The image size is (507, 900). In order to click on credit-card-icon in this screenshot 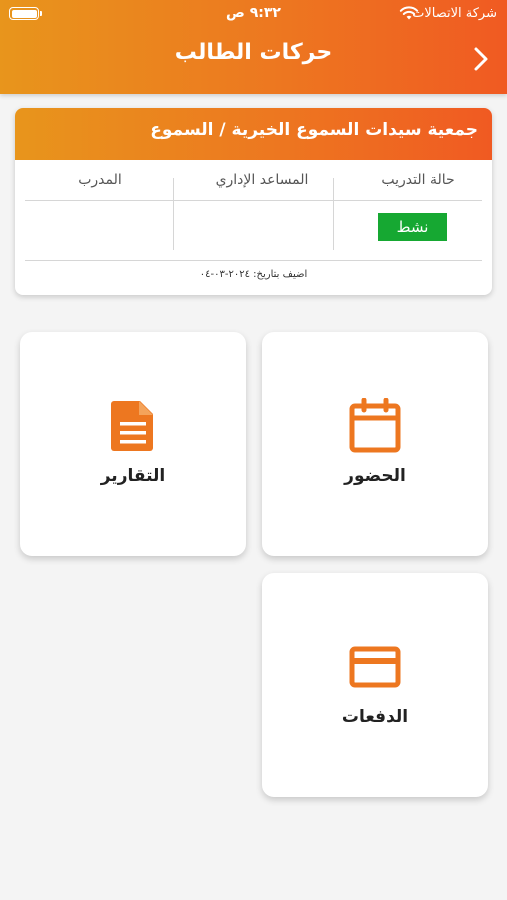, I will do `click(375, 667)`.